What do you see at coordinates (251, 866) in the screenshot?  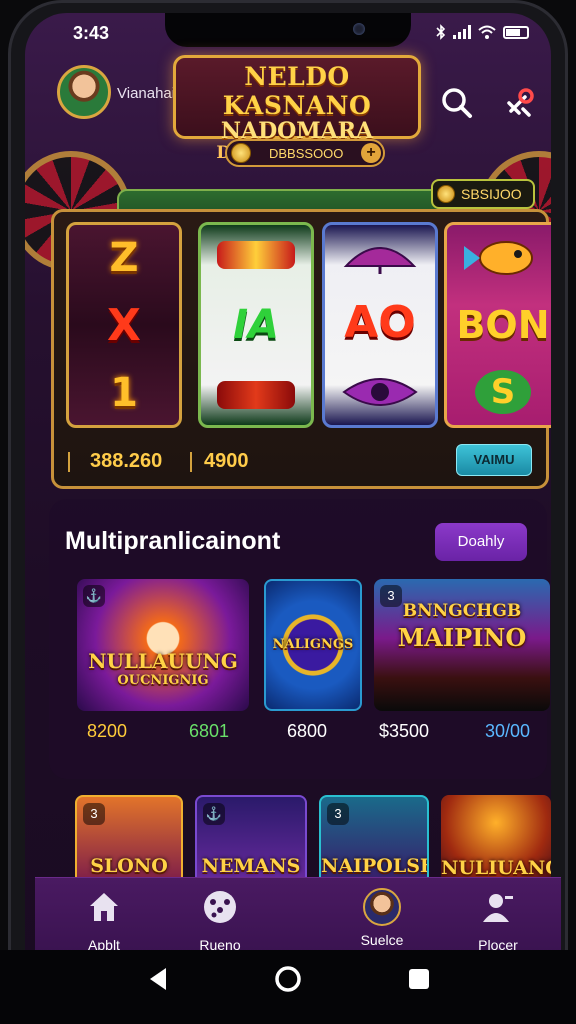 I see `game-title: NEMANS` at bounding box center [251, 866].